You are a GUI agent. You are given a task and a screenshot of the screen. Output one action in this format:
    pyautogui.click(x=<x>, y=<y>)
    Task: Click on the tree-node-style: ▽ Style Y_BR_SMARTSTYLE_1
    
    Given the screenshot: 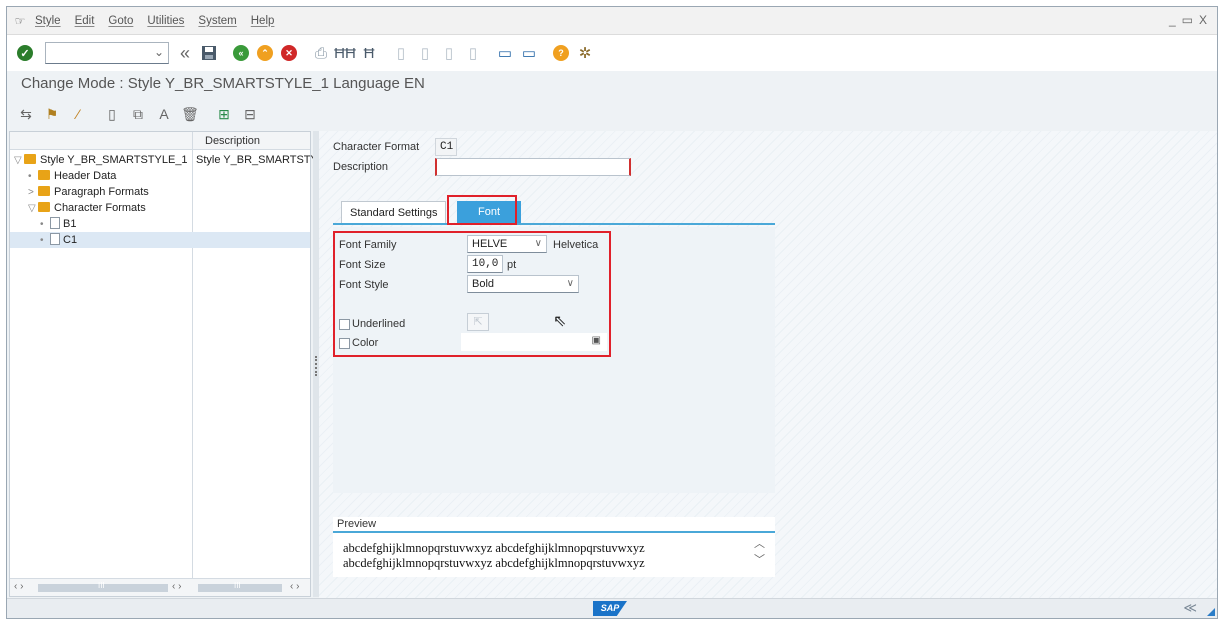 What is the action you would take?
    pyautogui.click(x=101, y=160)
    